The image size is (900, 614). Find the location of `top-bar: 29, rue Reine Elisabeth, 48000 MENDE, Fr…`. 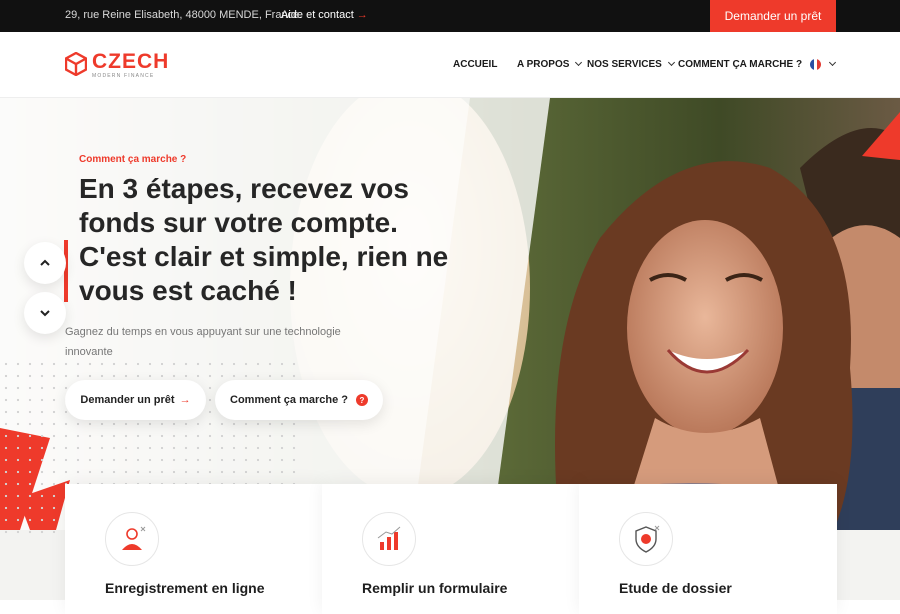

top-bar: 29, rue Reine Elisabeth, 48000 MENDE, Fr… is located at coordinates (450, 16).